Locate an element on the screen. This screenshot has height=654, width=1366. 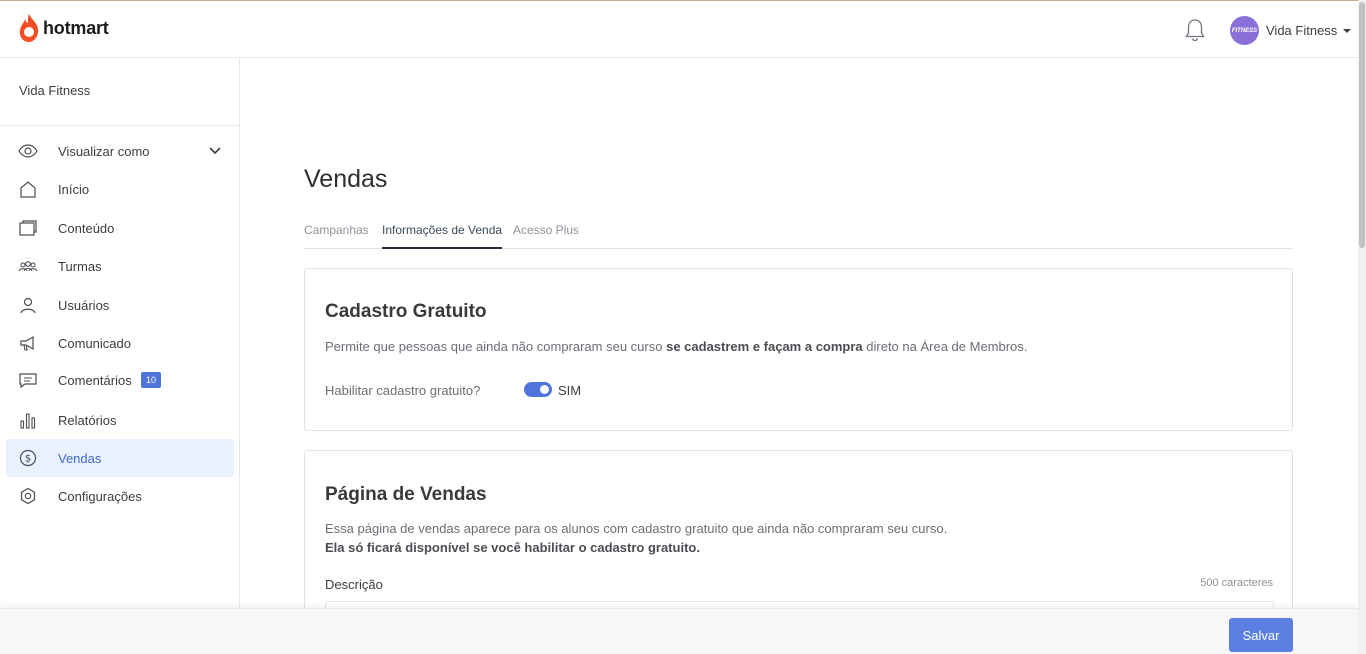
sidebar-item-announcement: Comunicado is located at coordinates (120, 343).